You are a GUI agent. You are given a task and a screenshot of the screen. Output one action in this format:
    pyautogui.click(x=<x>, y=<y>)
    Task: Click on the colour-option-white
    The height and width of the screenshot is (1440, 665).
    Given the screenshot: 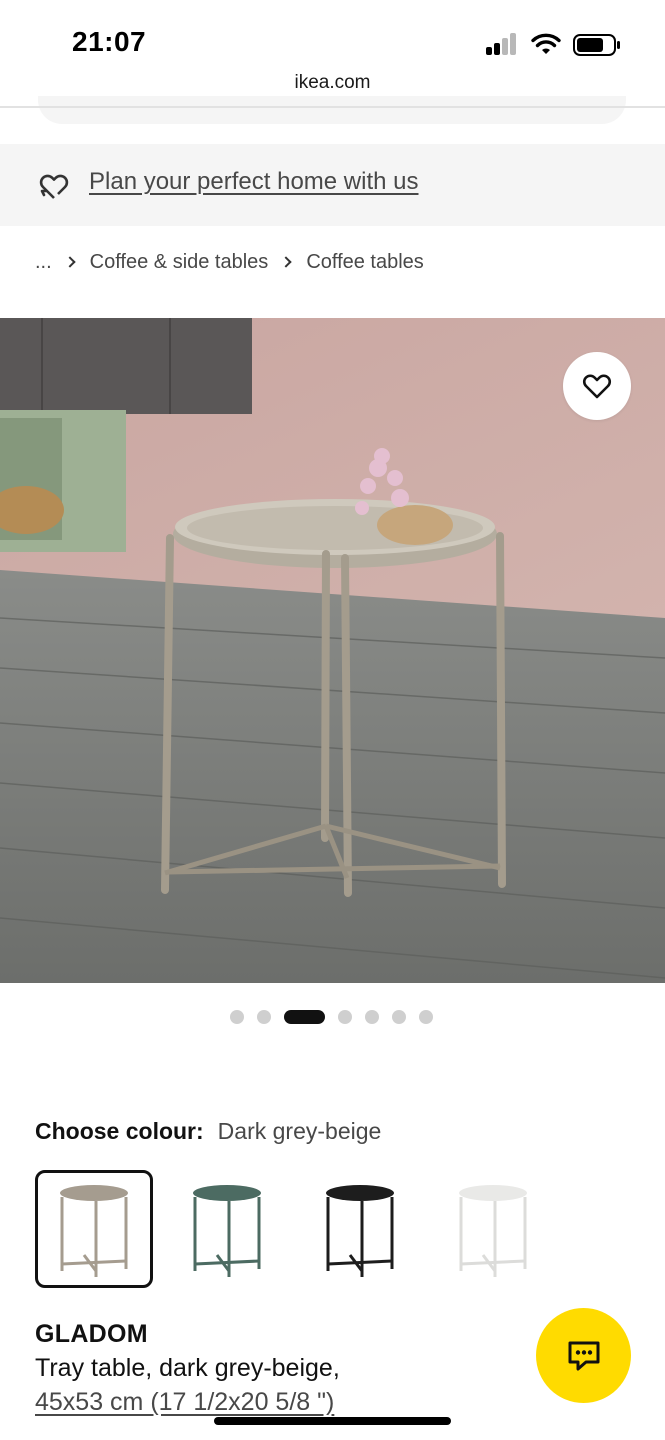 What is the action you would take?
    pyautogui.click(x=493, y=1229)
    